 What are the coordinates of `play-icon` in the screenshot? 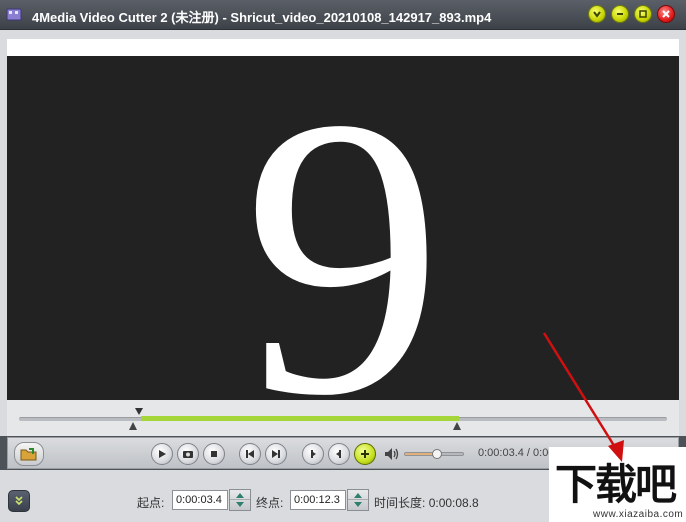 It's located at (162, 454).